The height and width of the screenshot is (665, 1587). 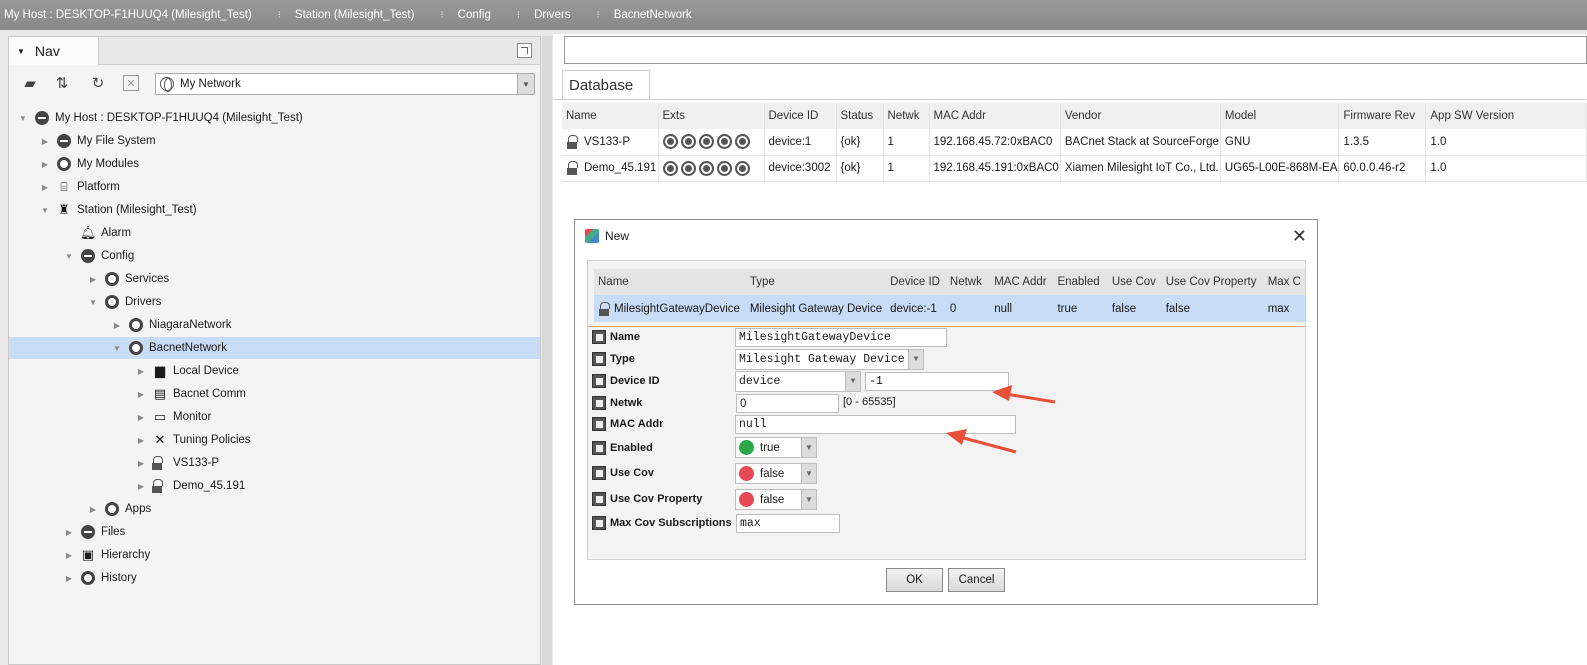 What do you see at coordinates (788, 523) in the screenshot?
I see `max-cov-field: max` at bounding box center [788, 523].